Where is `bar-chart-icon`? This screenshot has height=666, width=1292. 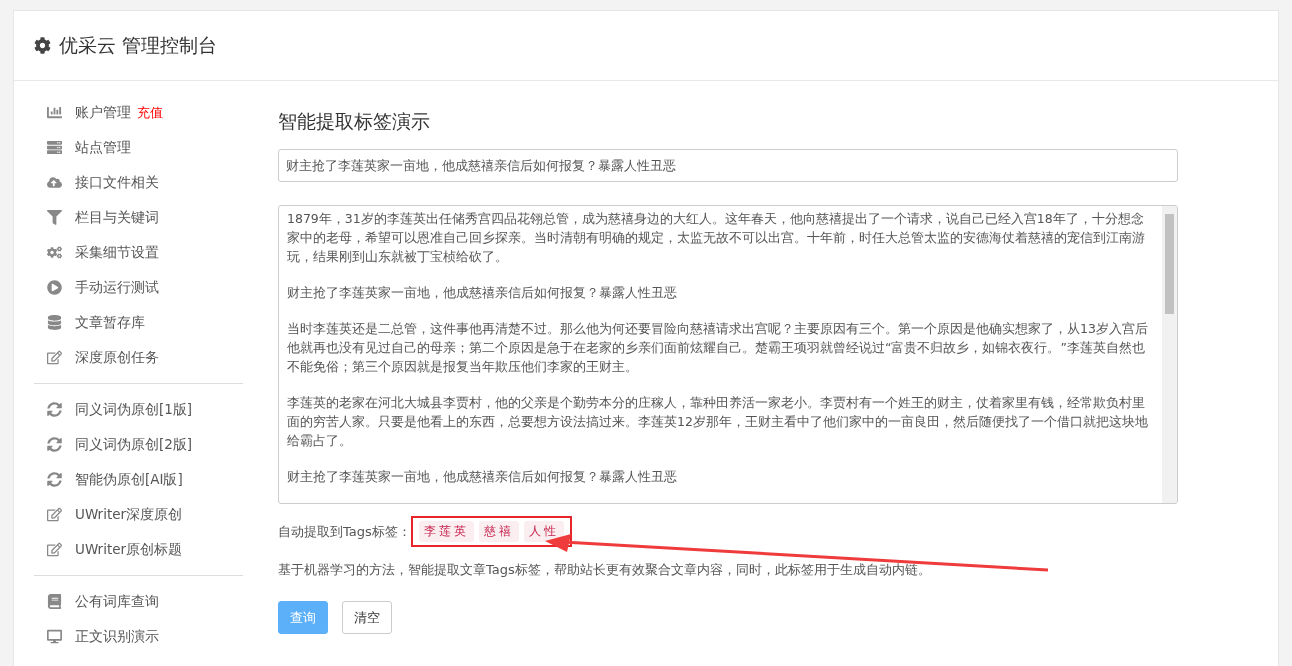 bar-chart-icon is located at coordinates (54, 112).